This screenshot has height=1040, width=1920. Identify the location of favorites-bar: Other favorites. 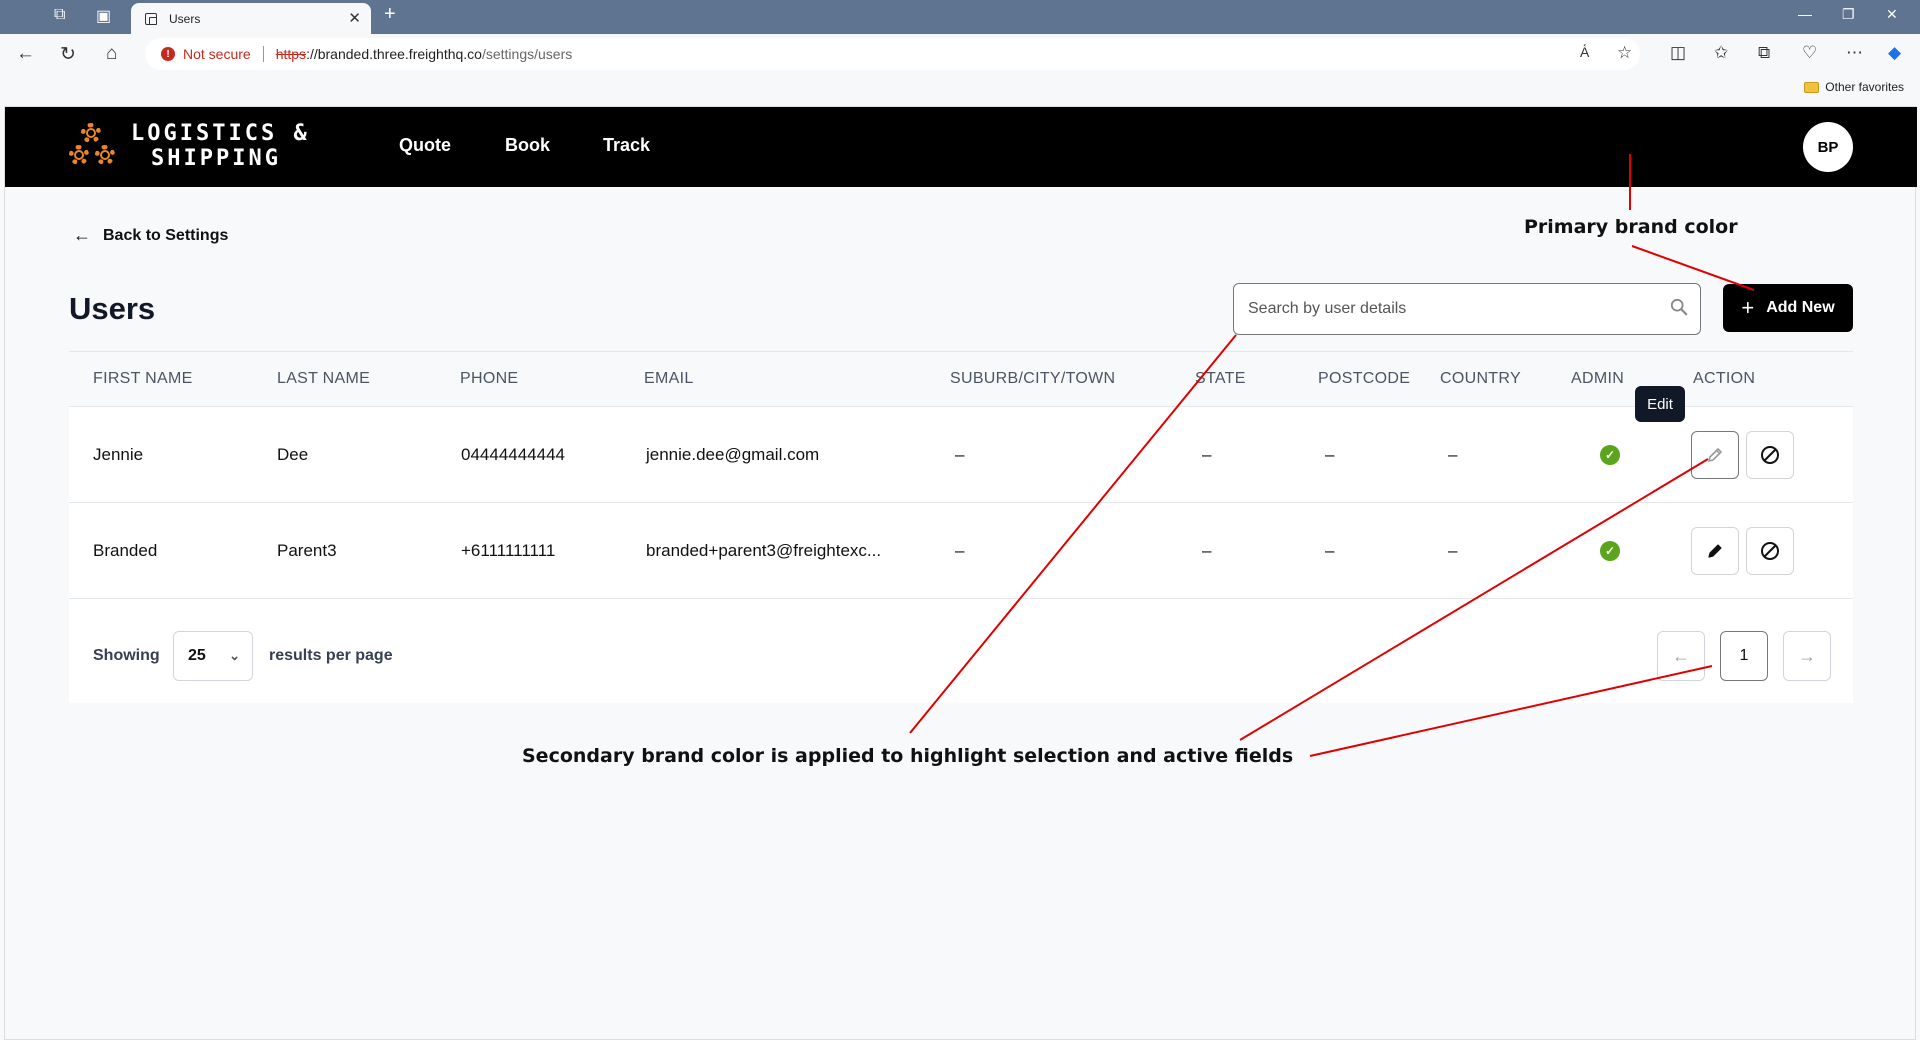
(960, 90).